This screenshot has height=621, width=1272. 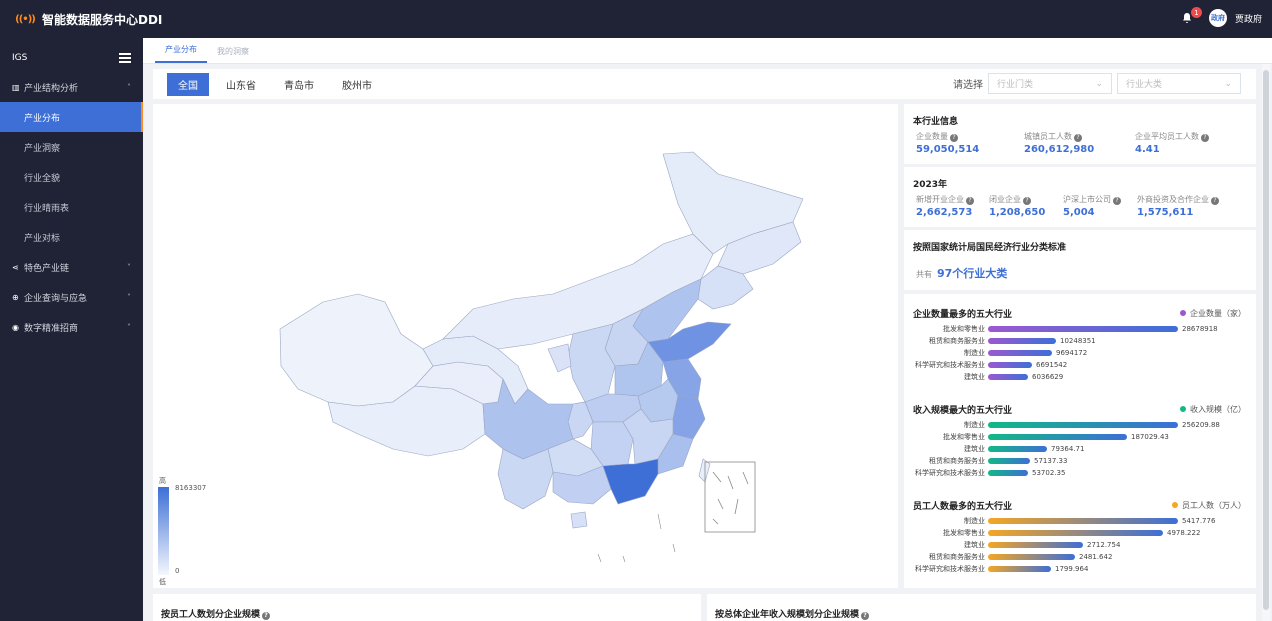 What do you see at coordinates (1190, 16) in the screenshot?
I see `notification-button: 1` at bounding box center [1190, 16].